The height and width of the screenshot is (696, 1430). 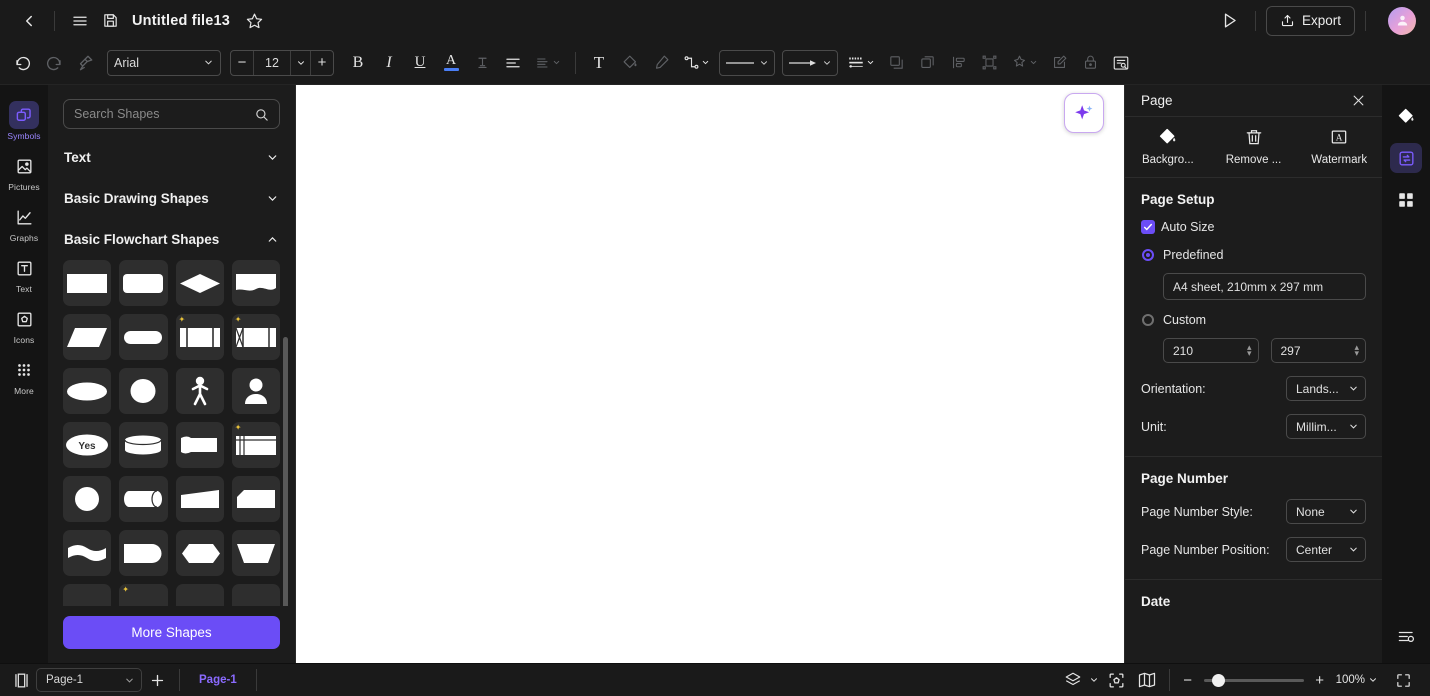 I want to click on focus-icon, so click(x=1117, y=680).